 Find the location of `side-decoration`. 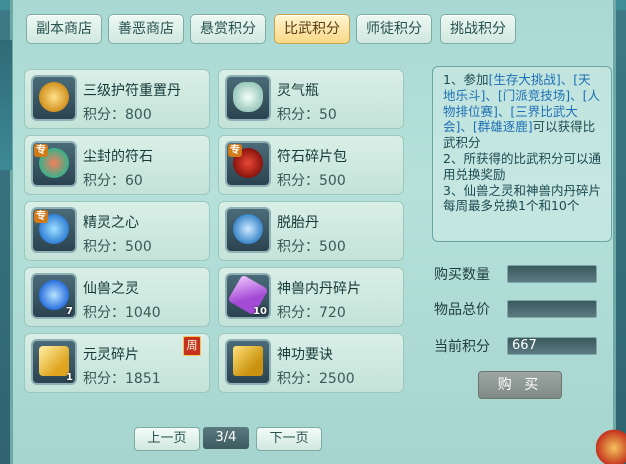

side-decoration is located at coordinates (6, 105).